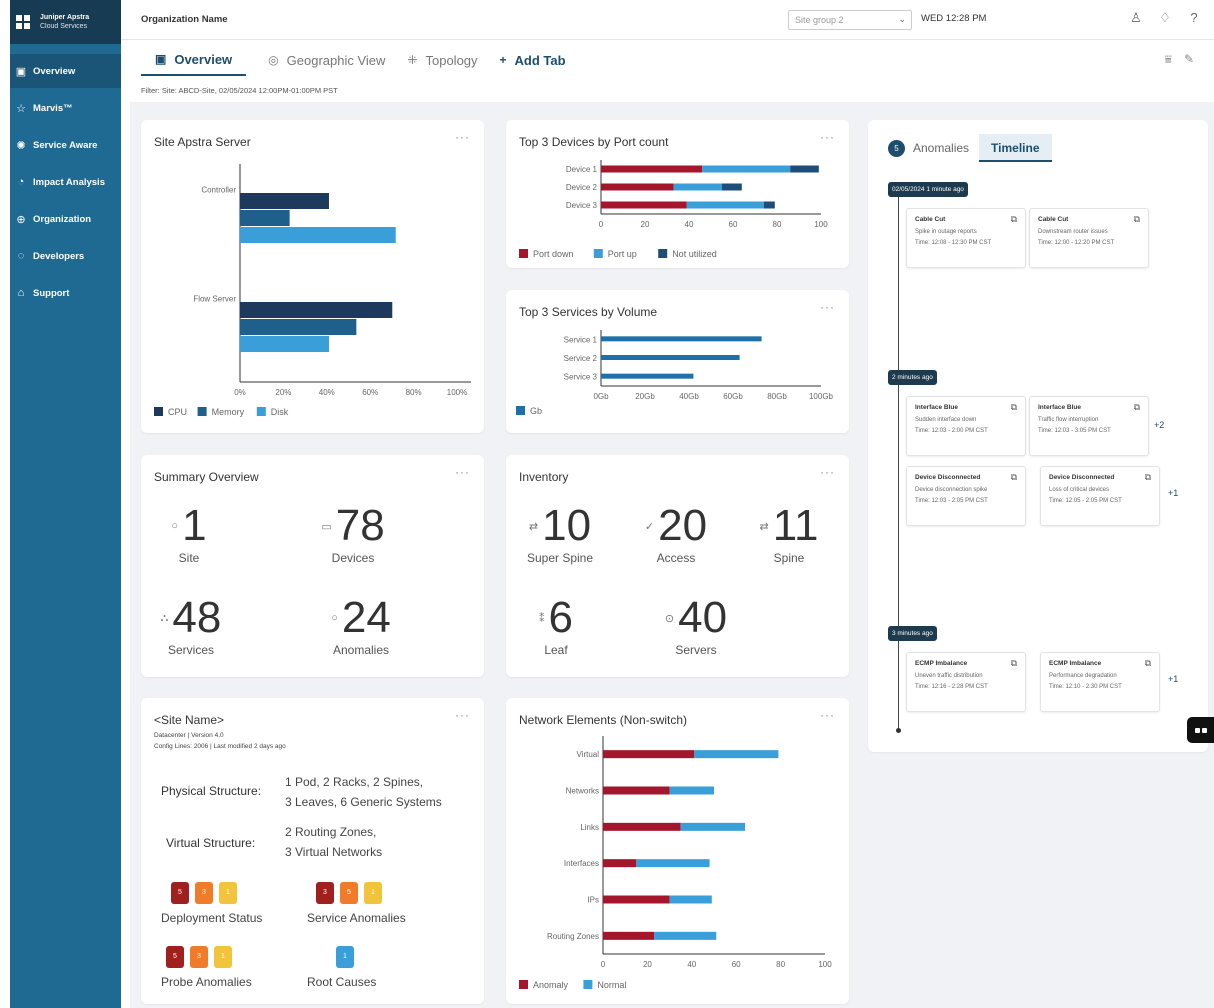  Describe the element at coordinates (361, 626) in the screenshot. I see `stat-anomalies: ○ 24 Anomalies` at that location.